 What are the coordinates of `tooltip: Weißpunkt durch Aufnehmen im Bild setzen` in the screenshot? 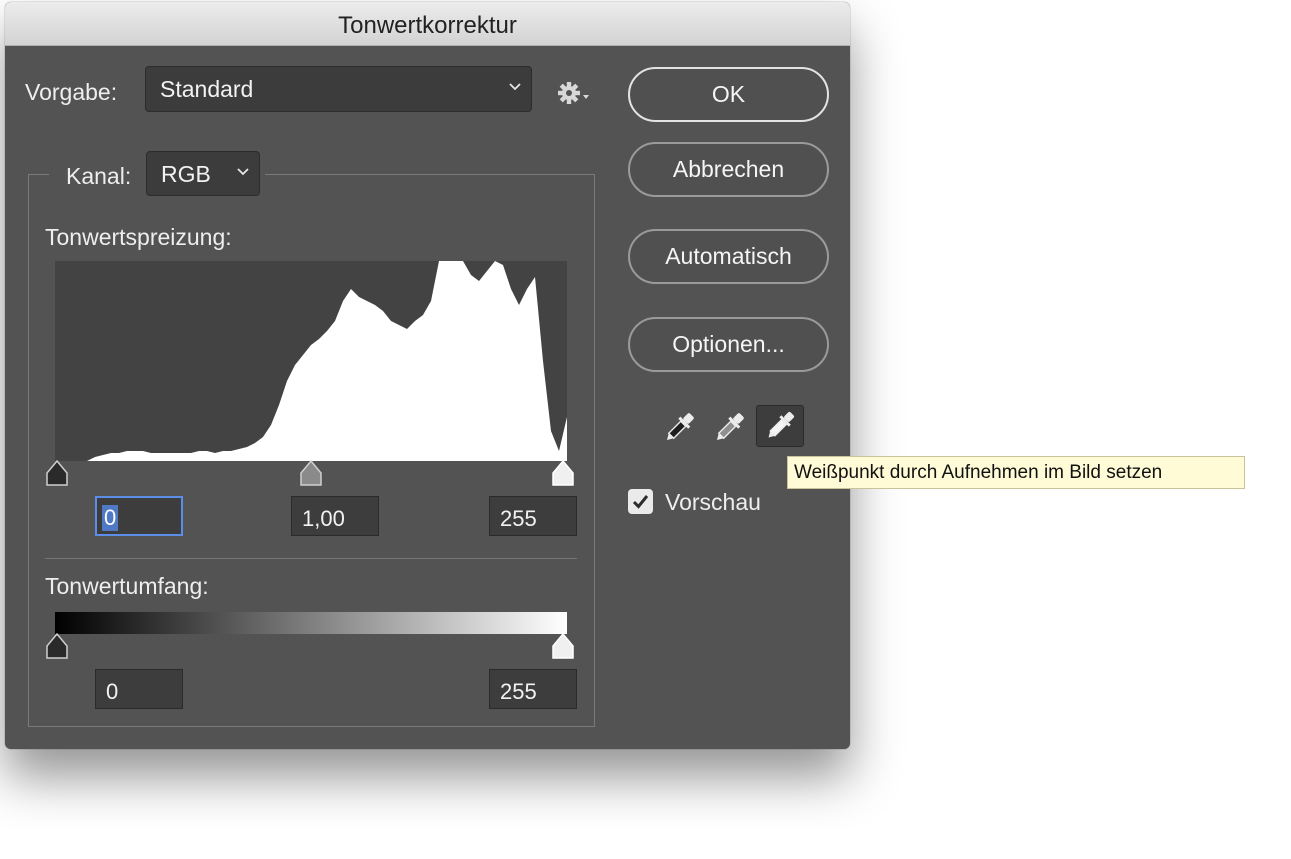 It's located at (1016, 472).